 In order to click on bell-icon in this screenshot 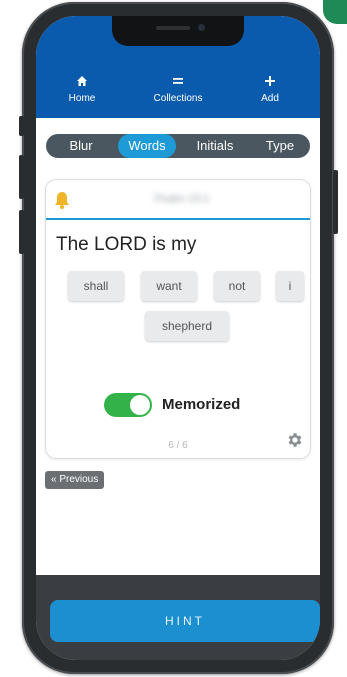, I will do `click(62, 200)`.